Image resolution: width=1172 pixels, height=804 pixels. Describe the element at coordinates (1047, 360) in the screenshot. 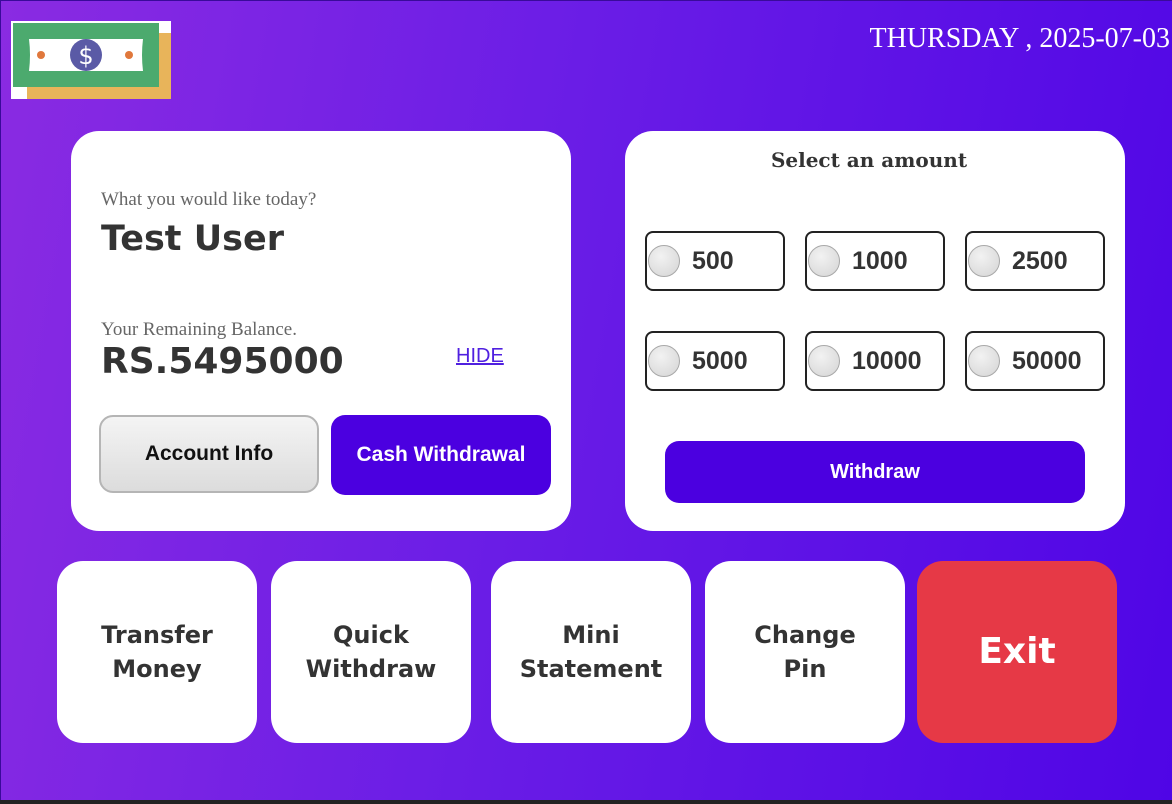

I see `amount-label: 50000` at that location.